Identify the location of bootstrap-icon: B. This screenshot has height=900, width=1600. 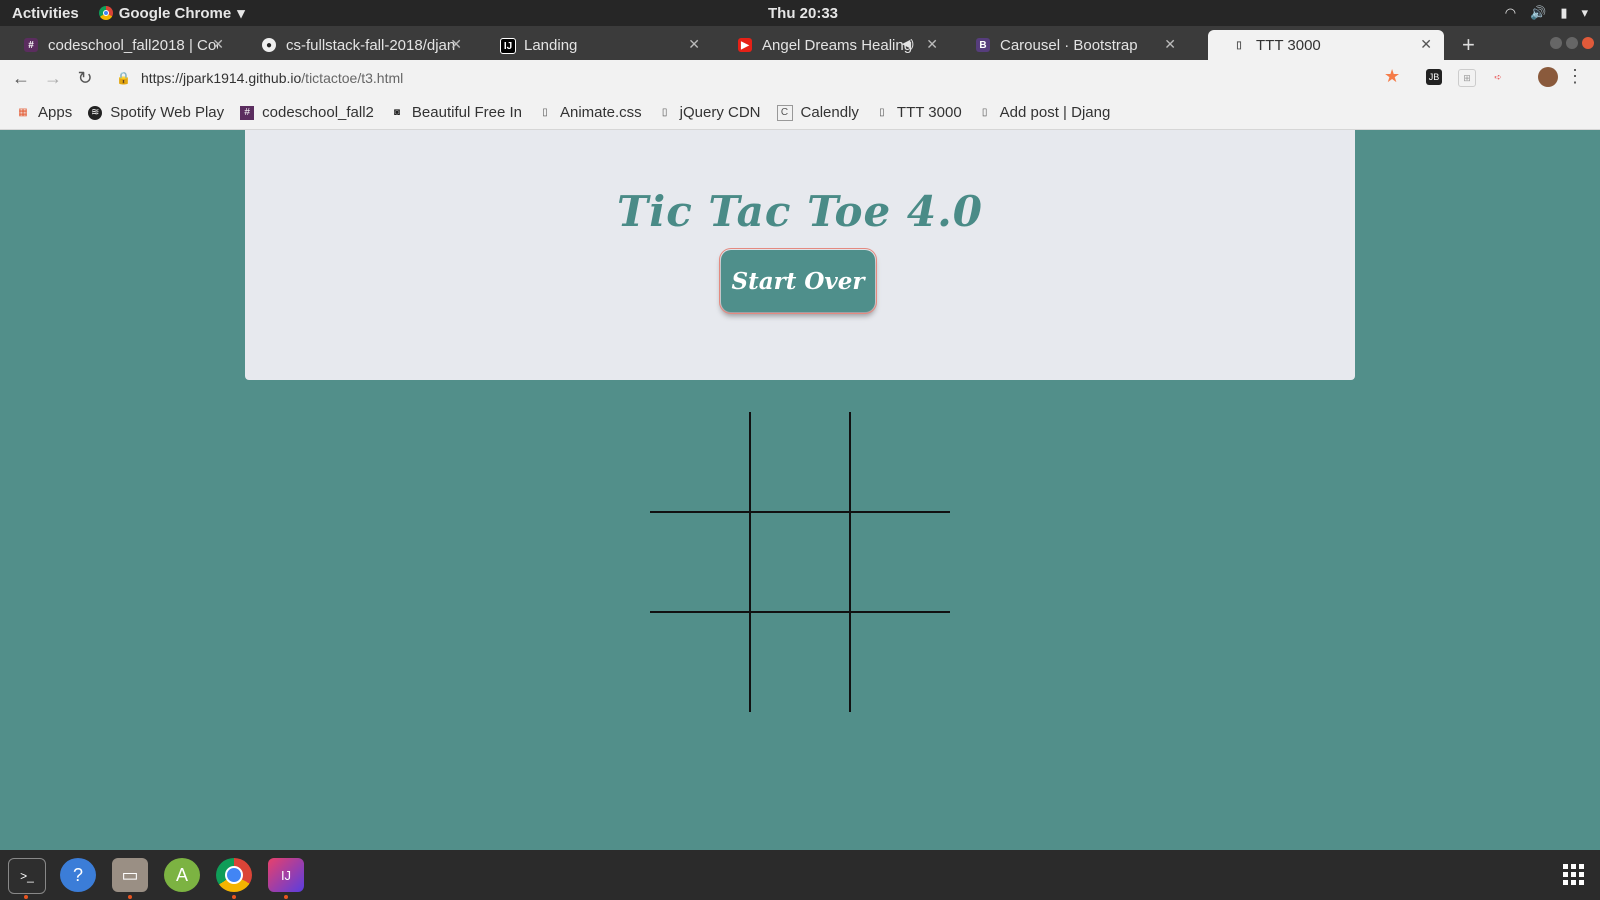
(983, 45).